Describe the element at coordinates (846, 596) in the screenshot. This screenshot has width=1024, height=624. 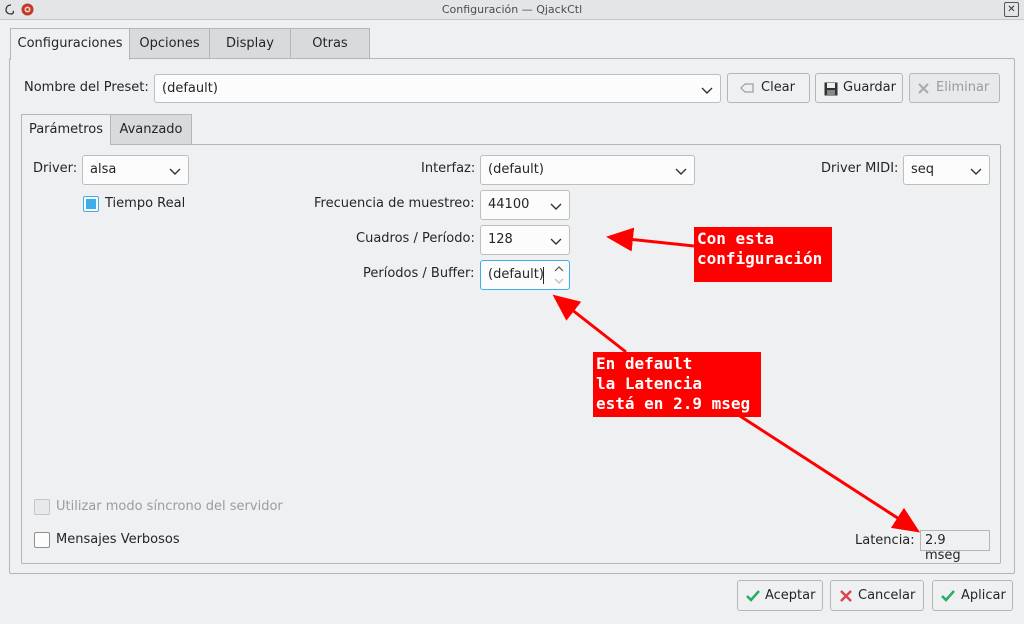
I see `cancel-icon` at that location.